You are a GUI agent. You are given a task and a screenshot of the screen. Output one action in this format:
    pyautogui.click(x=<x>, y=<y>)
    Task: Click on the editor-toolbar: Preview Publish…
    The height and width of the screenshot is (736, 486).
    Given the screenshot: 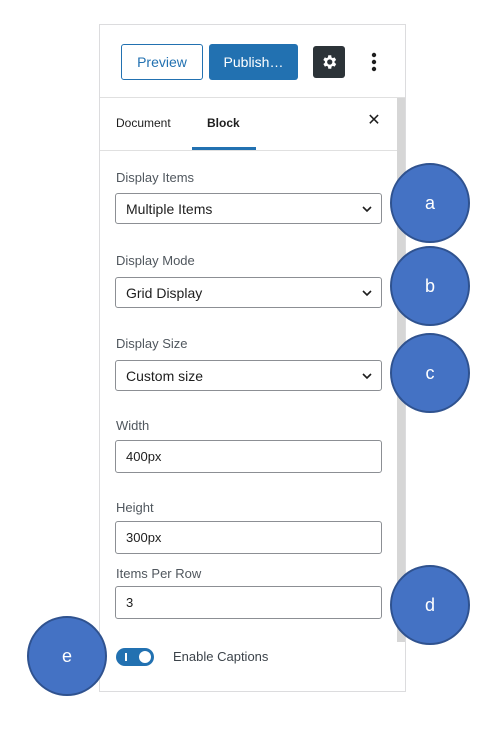 What is the action you would take?
    pyautogui.click(x=252, y=61)
    